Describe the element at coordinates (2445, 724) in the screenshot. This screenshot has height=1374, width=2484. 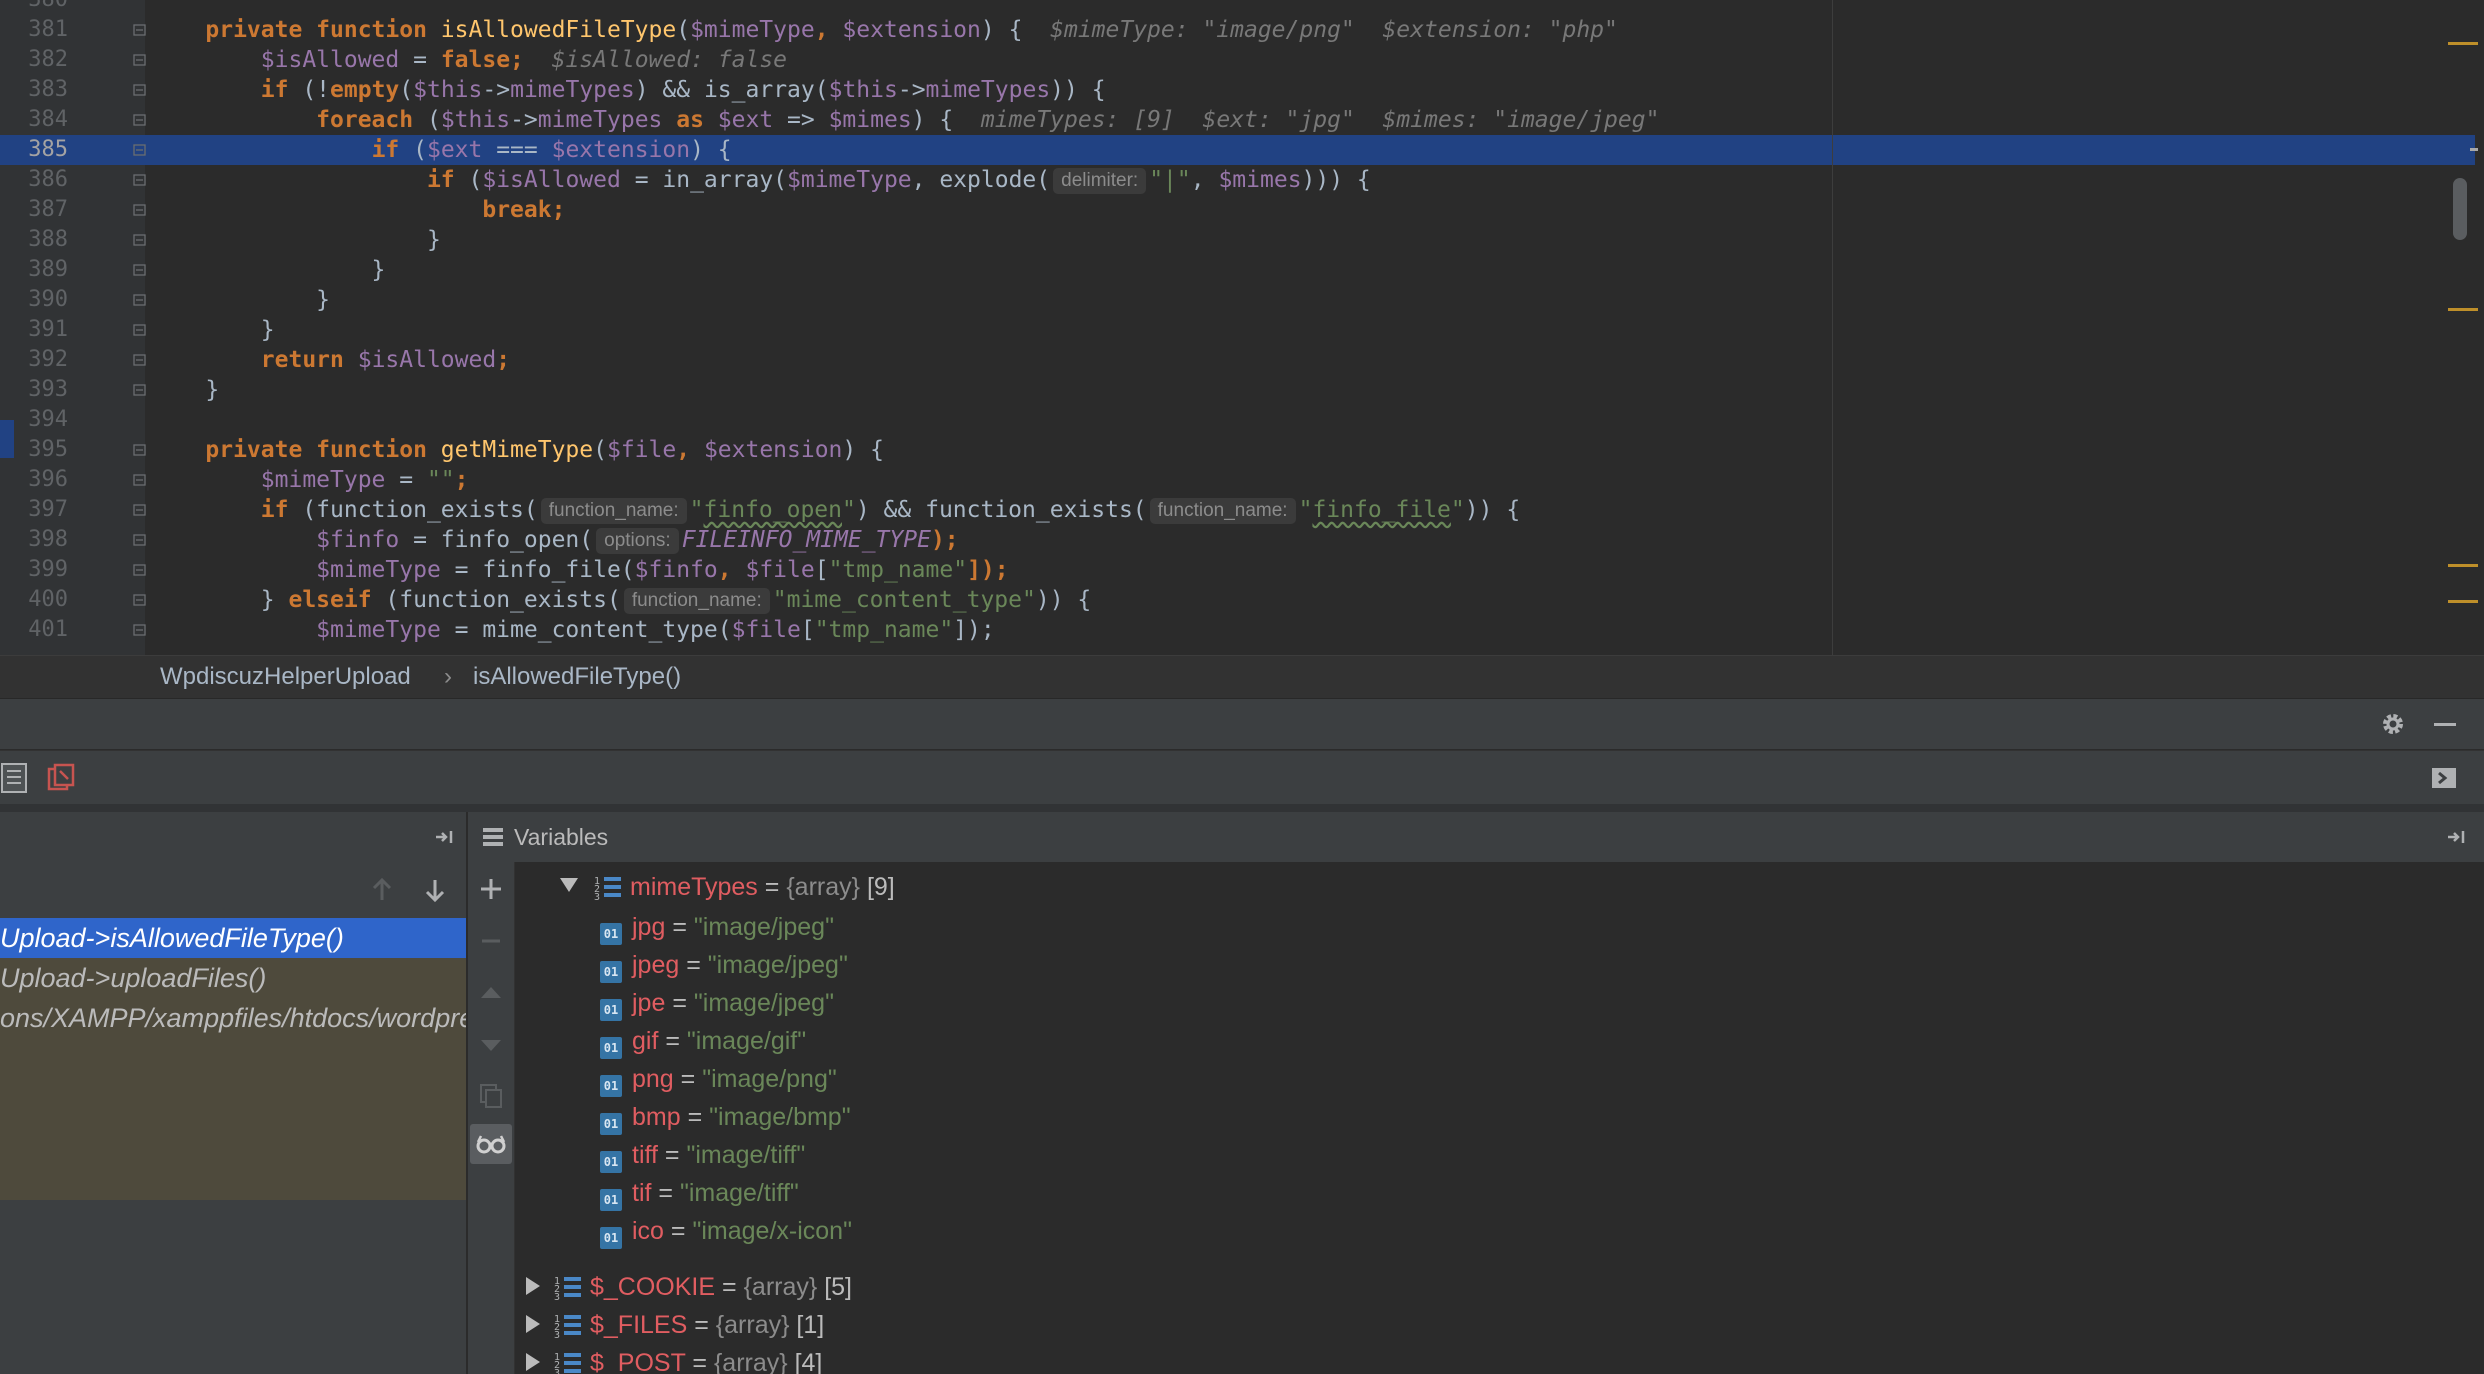
I see `minimize-icon` at that location.